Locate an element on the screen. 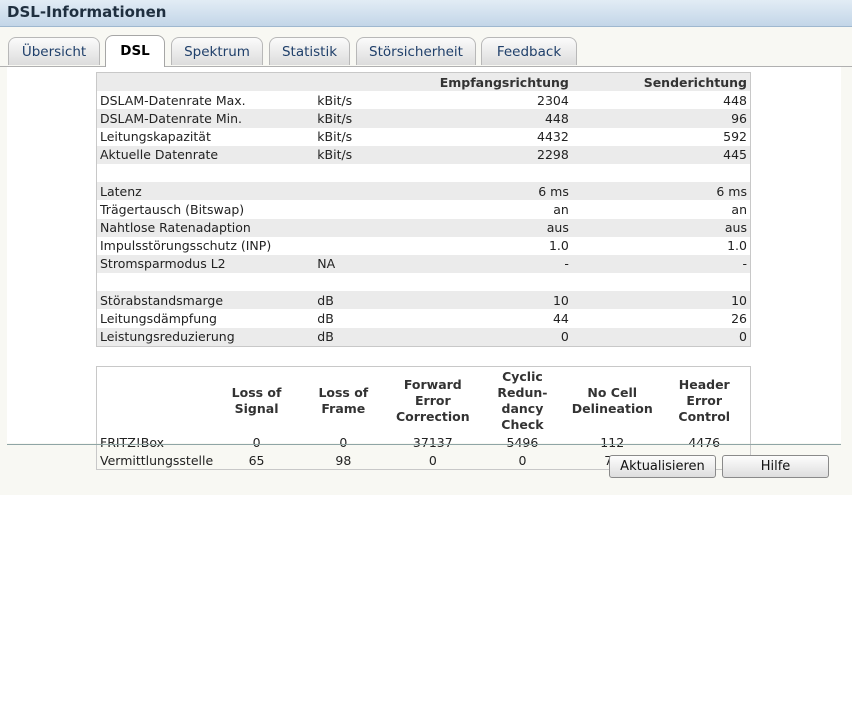 The width and height of the screenshot is (852, 701). tab-dsl: DSL is located at coordinates (135, 51).